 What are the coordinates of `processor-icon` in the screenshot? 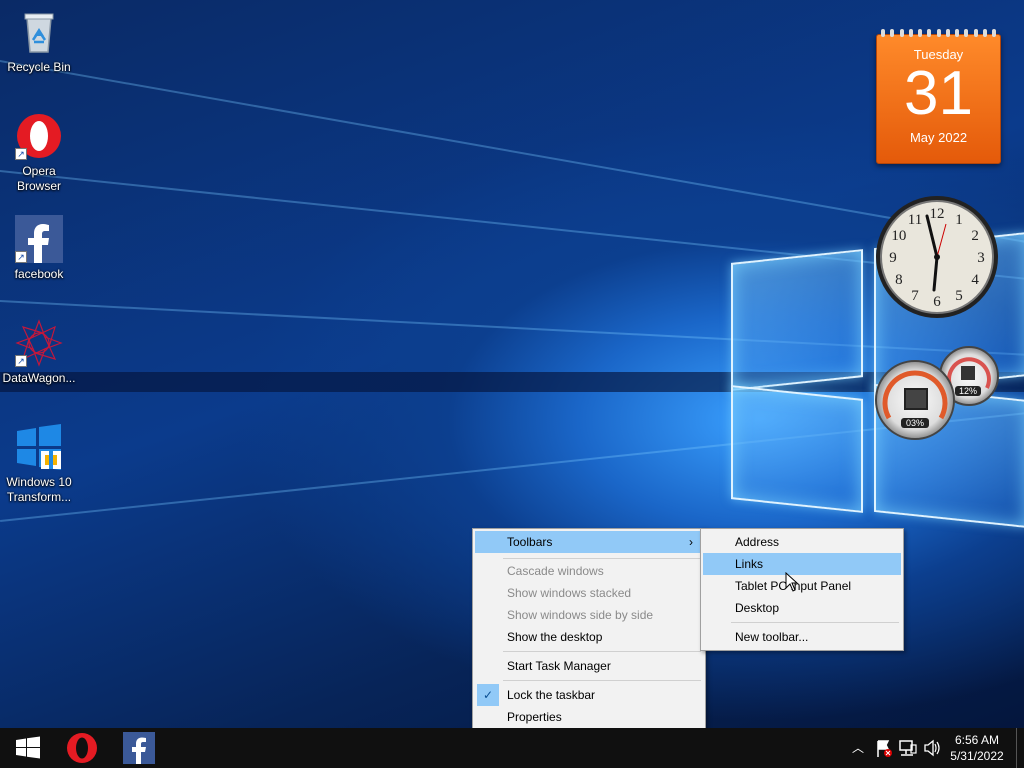 It's located at (916, 399).